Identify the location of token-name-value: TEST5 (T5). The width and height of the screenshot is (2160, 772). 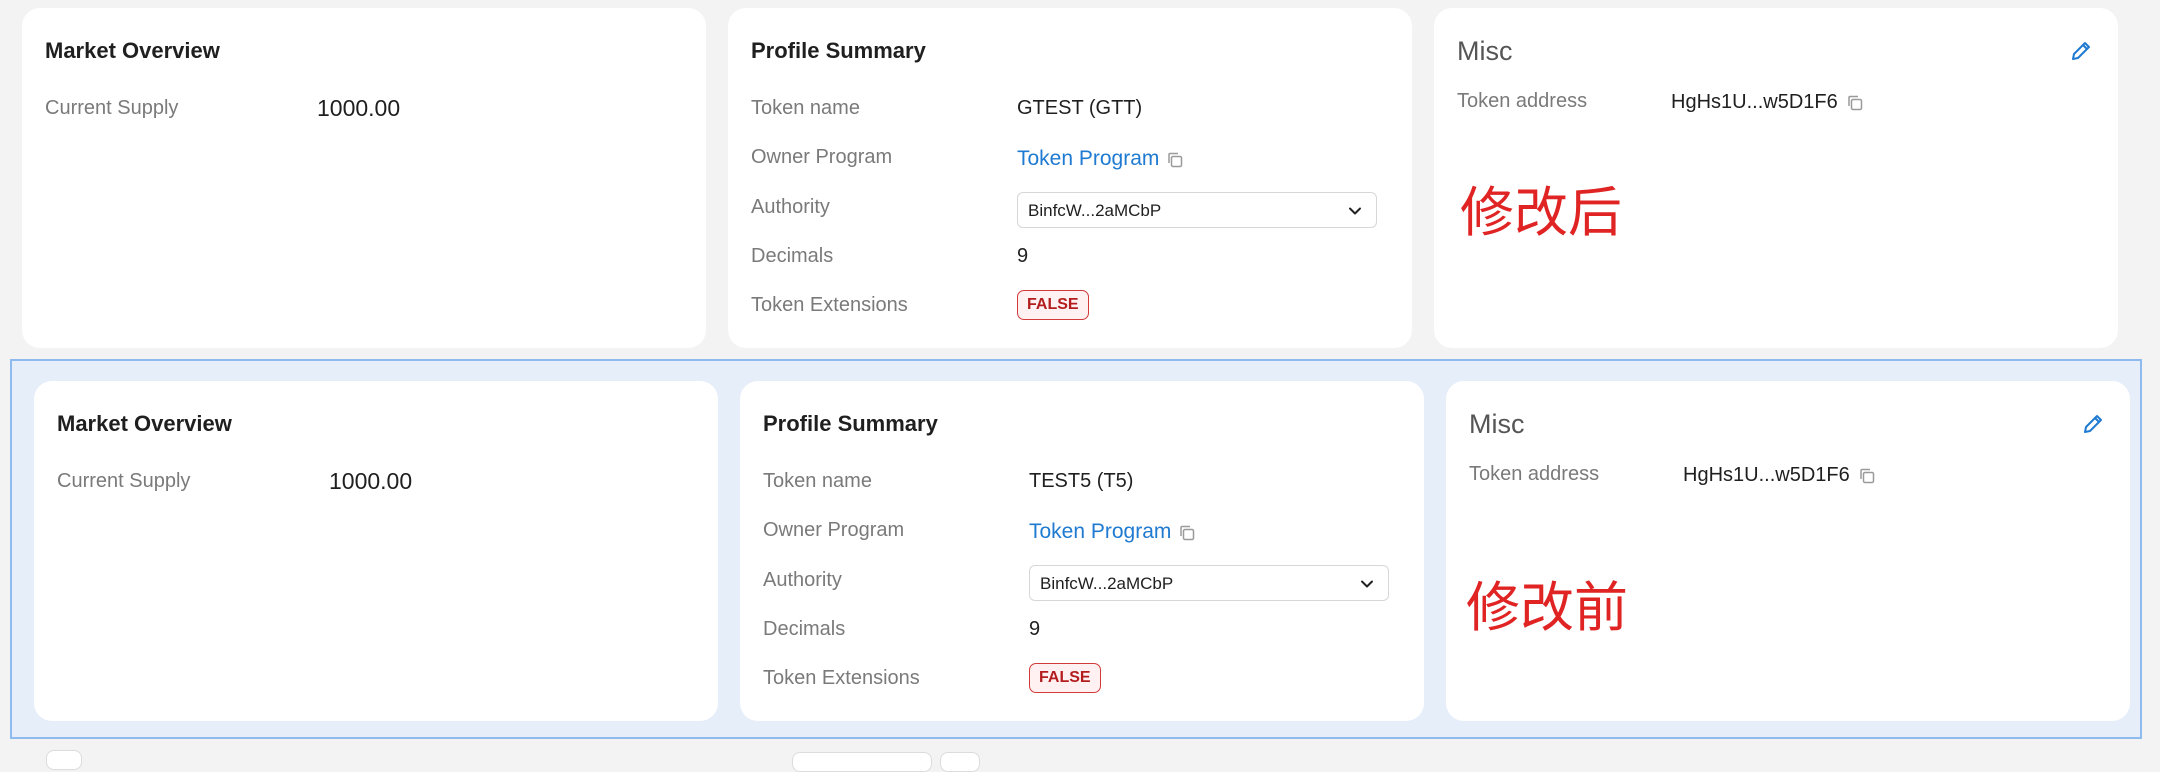
(1081, 481).